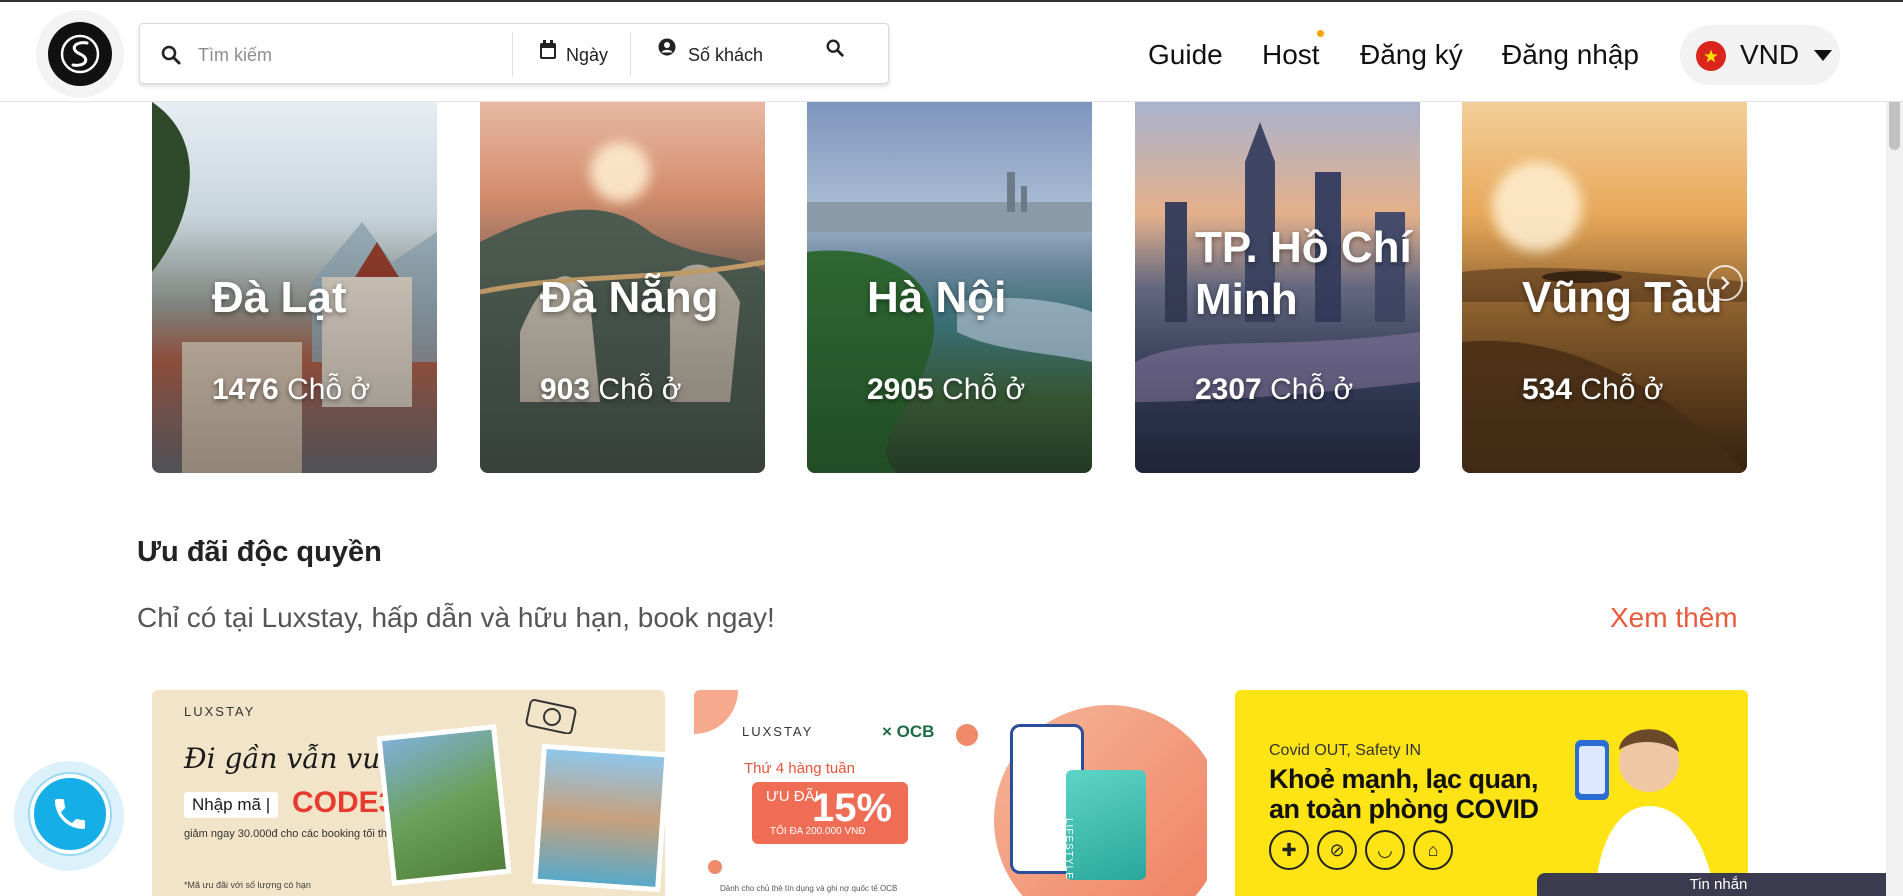 The width and height of the screenshot is (1903, 896). What do you see at coordinates (287, 758) in the screenshot?
I see `promo-title: Đi gần vẫn vui` at bounding box center [287, 758].